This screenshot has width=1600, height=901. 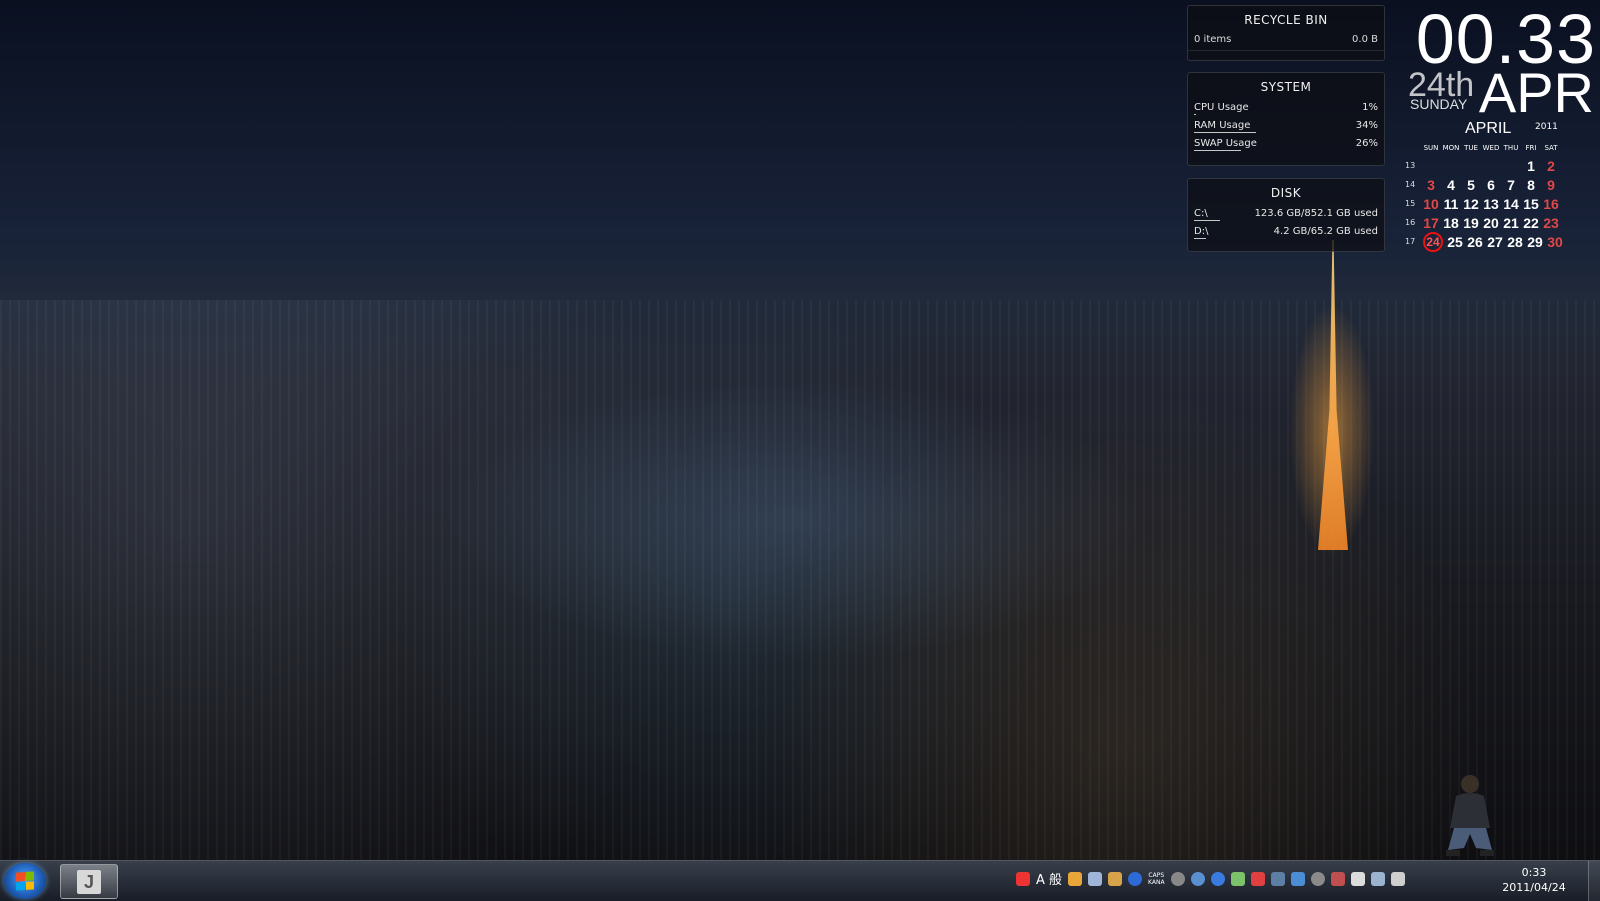 I want to click on calendar-weekday: FRI, so click(x=1531, y=148).